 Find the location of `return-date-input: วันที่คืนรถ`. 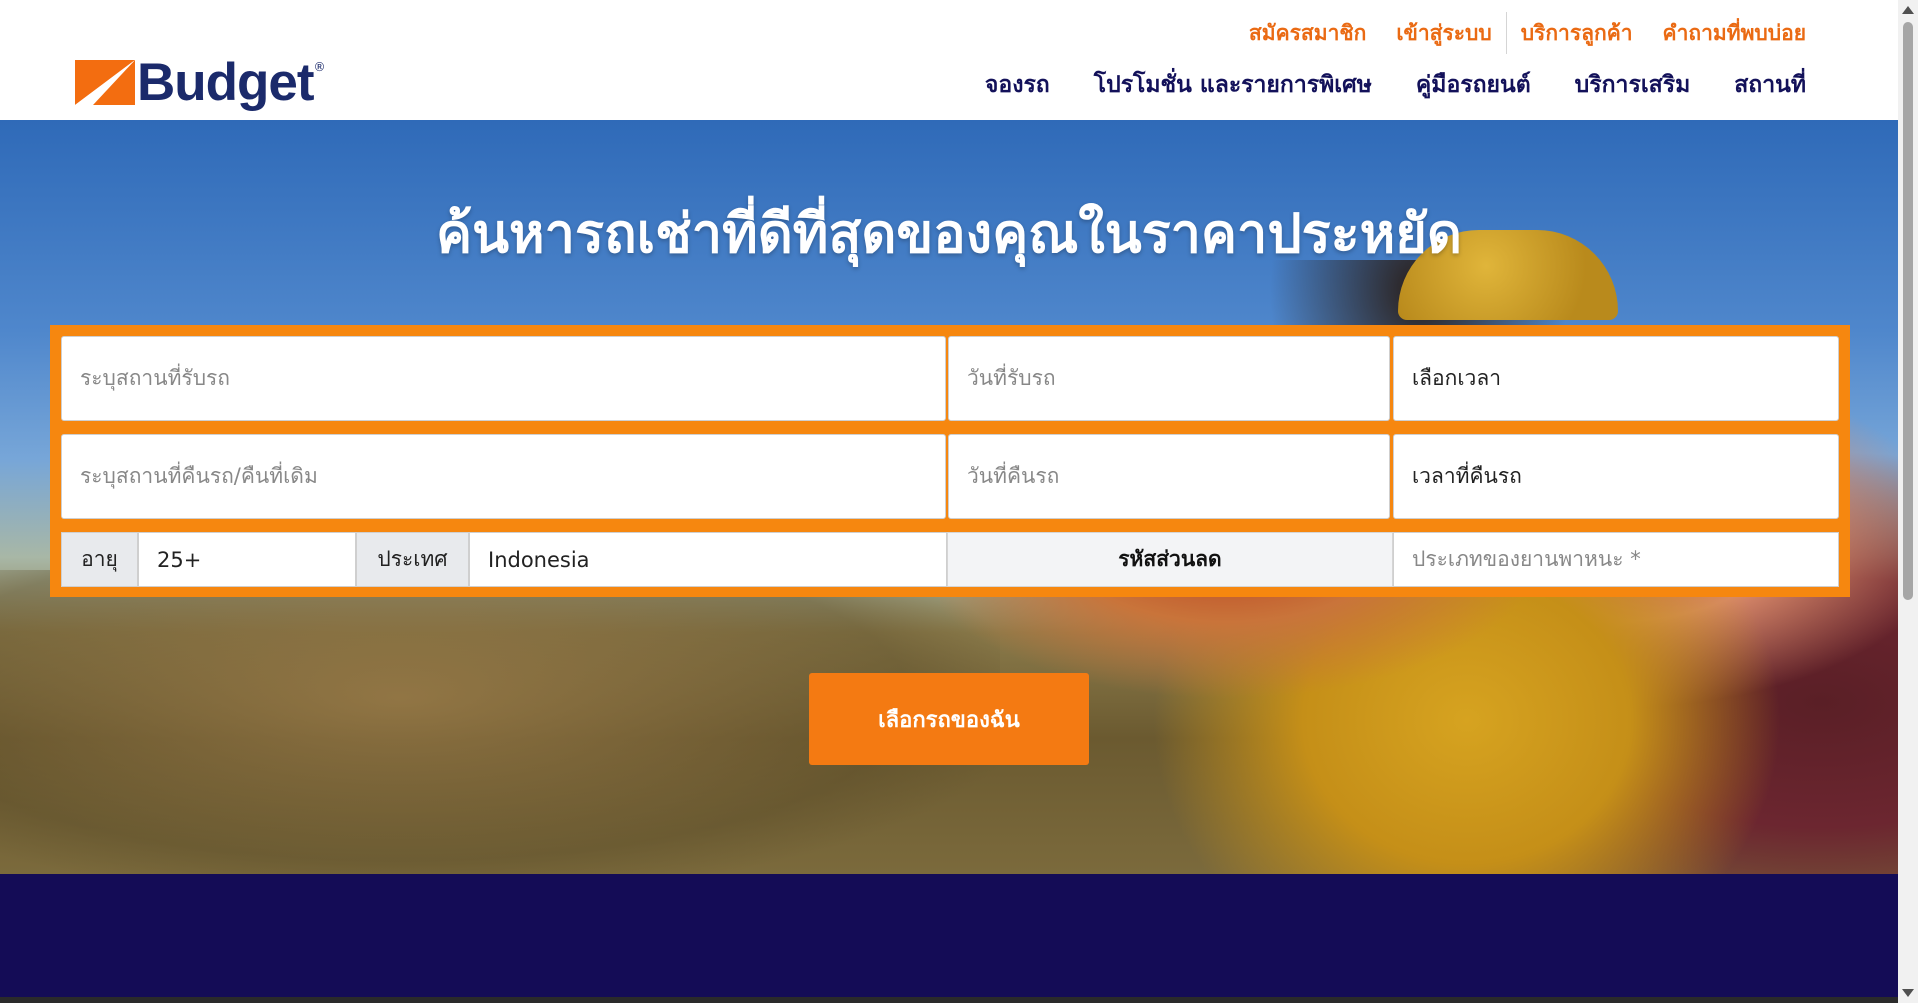

return-date-input: วันที่คืนรถ is located at coordinates (1169, 476).